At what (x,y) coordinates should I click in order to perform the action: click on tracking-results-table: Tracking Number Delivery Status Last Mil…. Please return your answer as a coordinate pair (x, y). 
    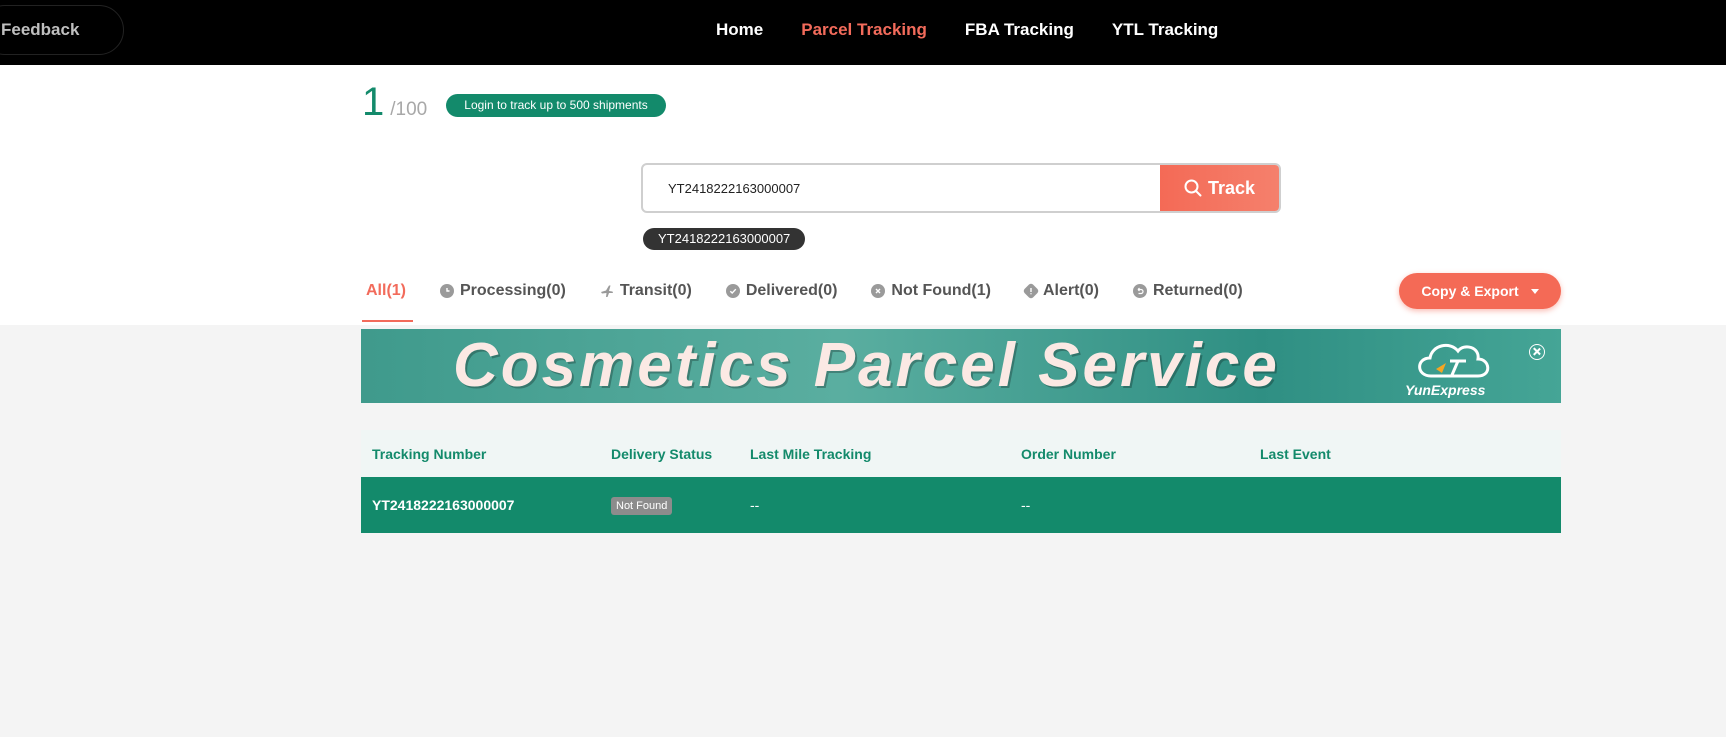
    Looking at the image, I should click on (961, 481).